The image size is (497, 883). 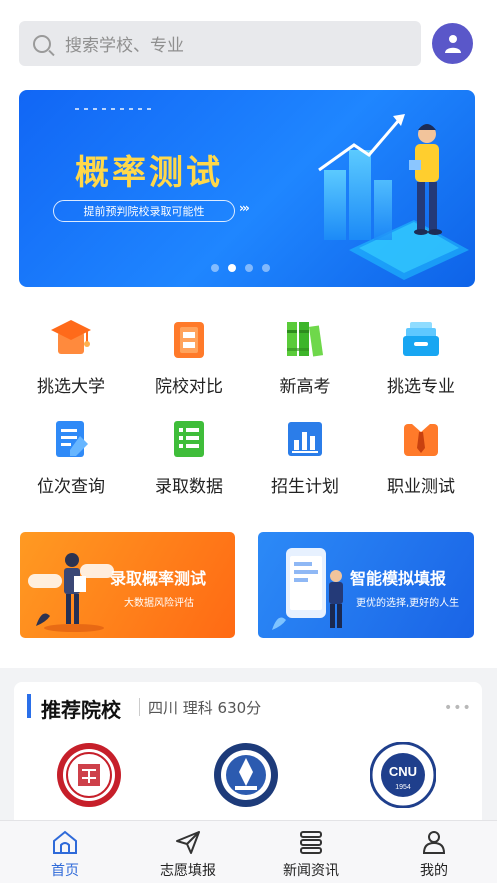 What do you see at coordinates (408, 603) in the screenshot?
I see `promo-right-subtitle: 更优的选择,更好的人生` at bounding box center [408, 603].